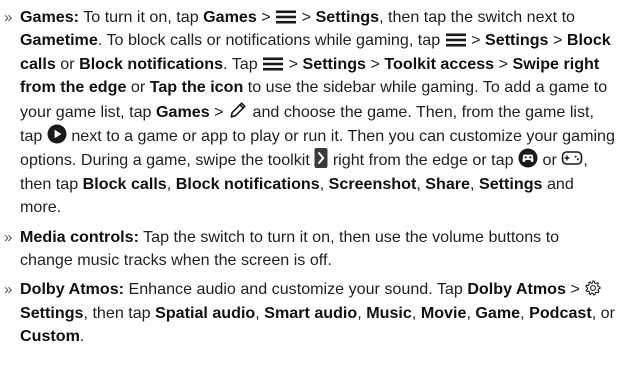  Describe the element at coordinates (240, 63) in the screenshot. I see `text: . Tap` at that location.